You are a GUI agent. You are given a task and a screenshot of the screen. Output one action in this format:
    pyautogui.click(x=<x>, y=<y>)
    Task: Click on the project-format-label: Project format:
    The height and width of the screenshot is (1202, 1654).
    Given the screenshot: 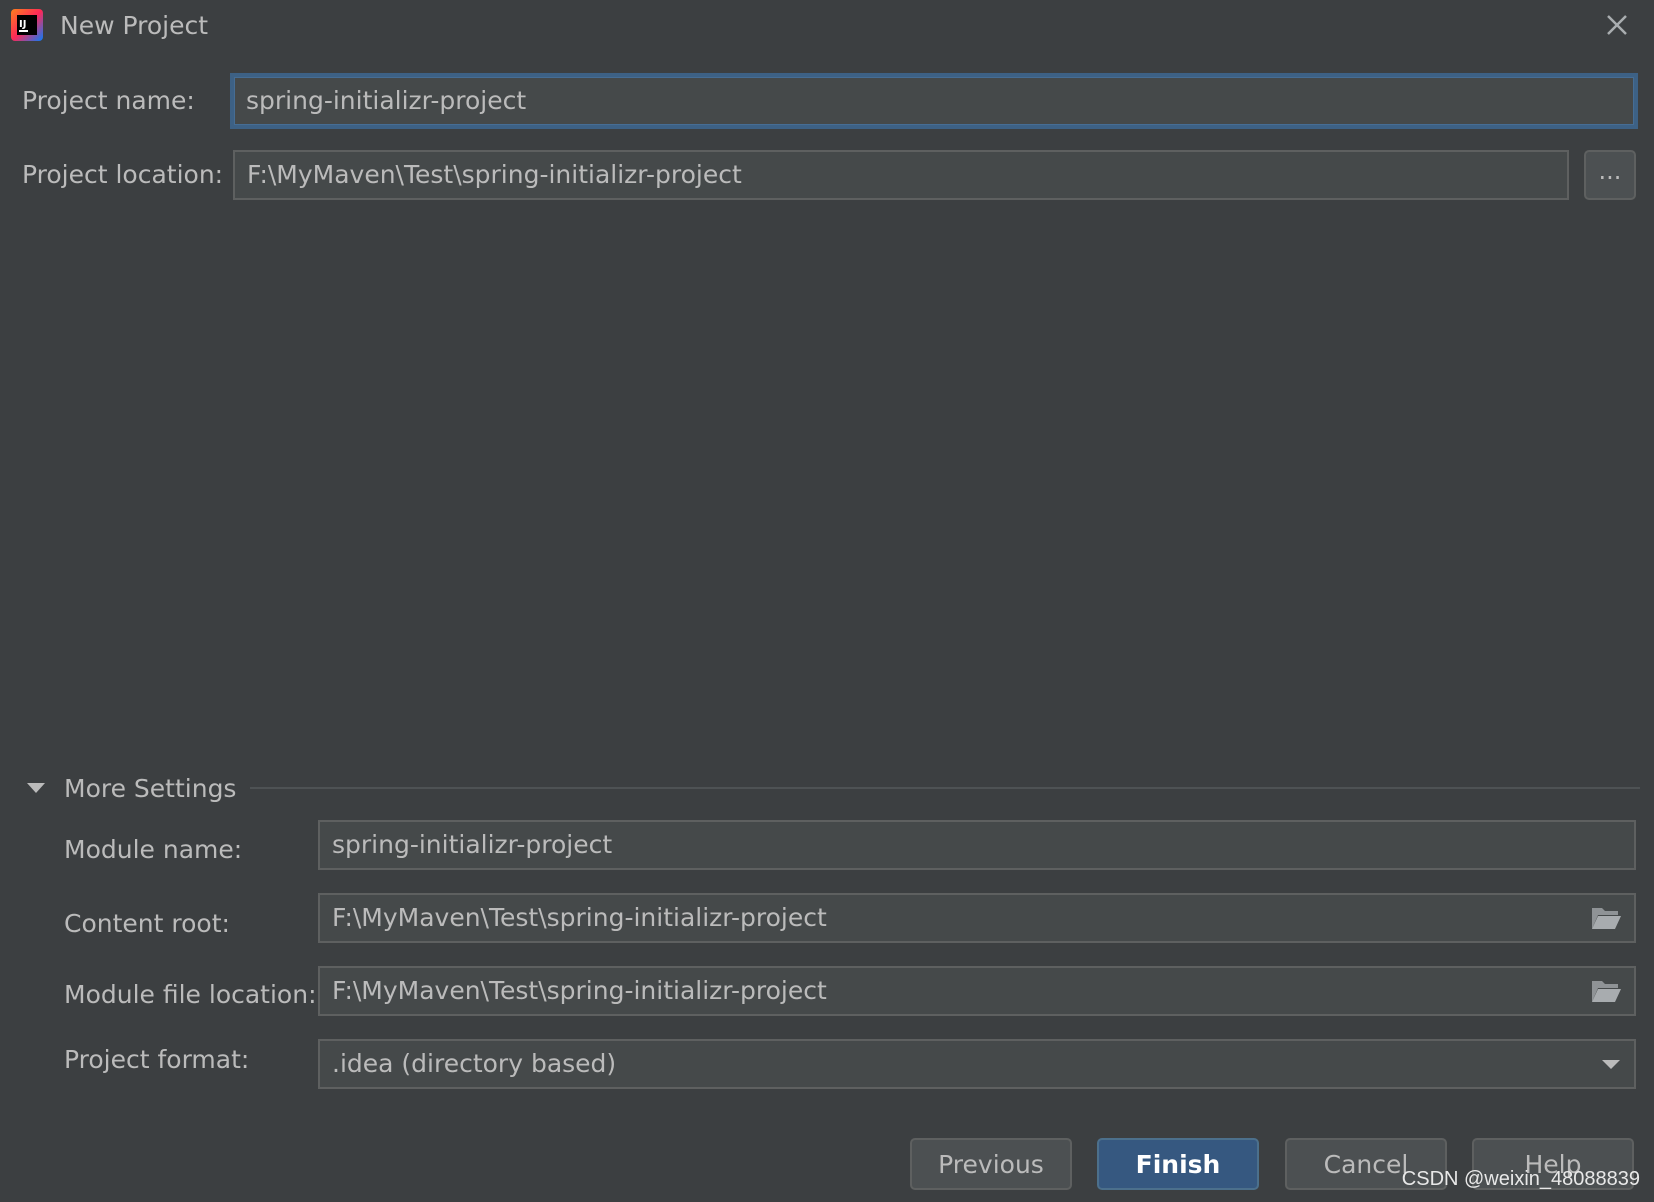 What is the action you would take?
    pyautogui.click(x=157, y=1059)
    